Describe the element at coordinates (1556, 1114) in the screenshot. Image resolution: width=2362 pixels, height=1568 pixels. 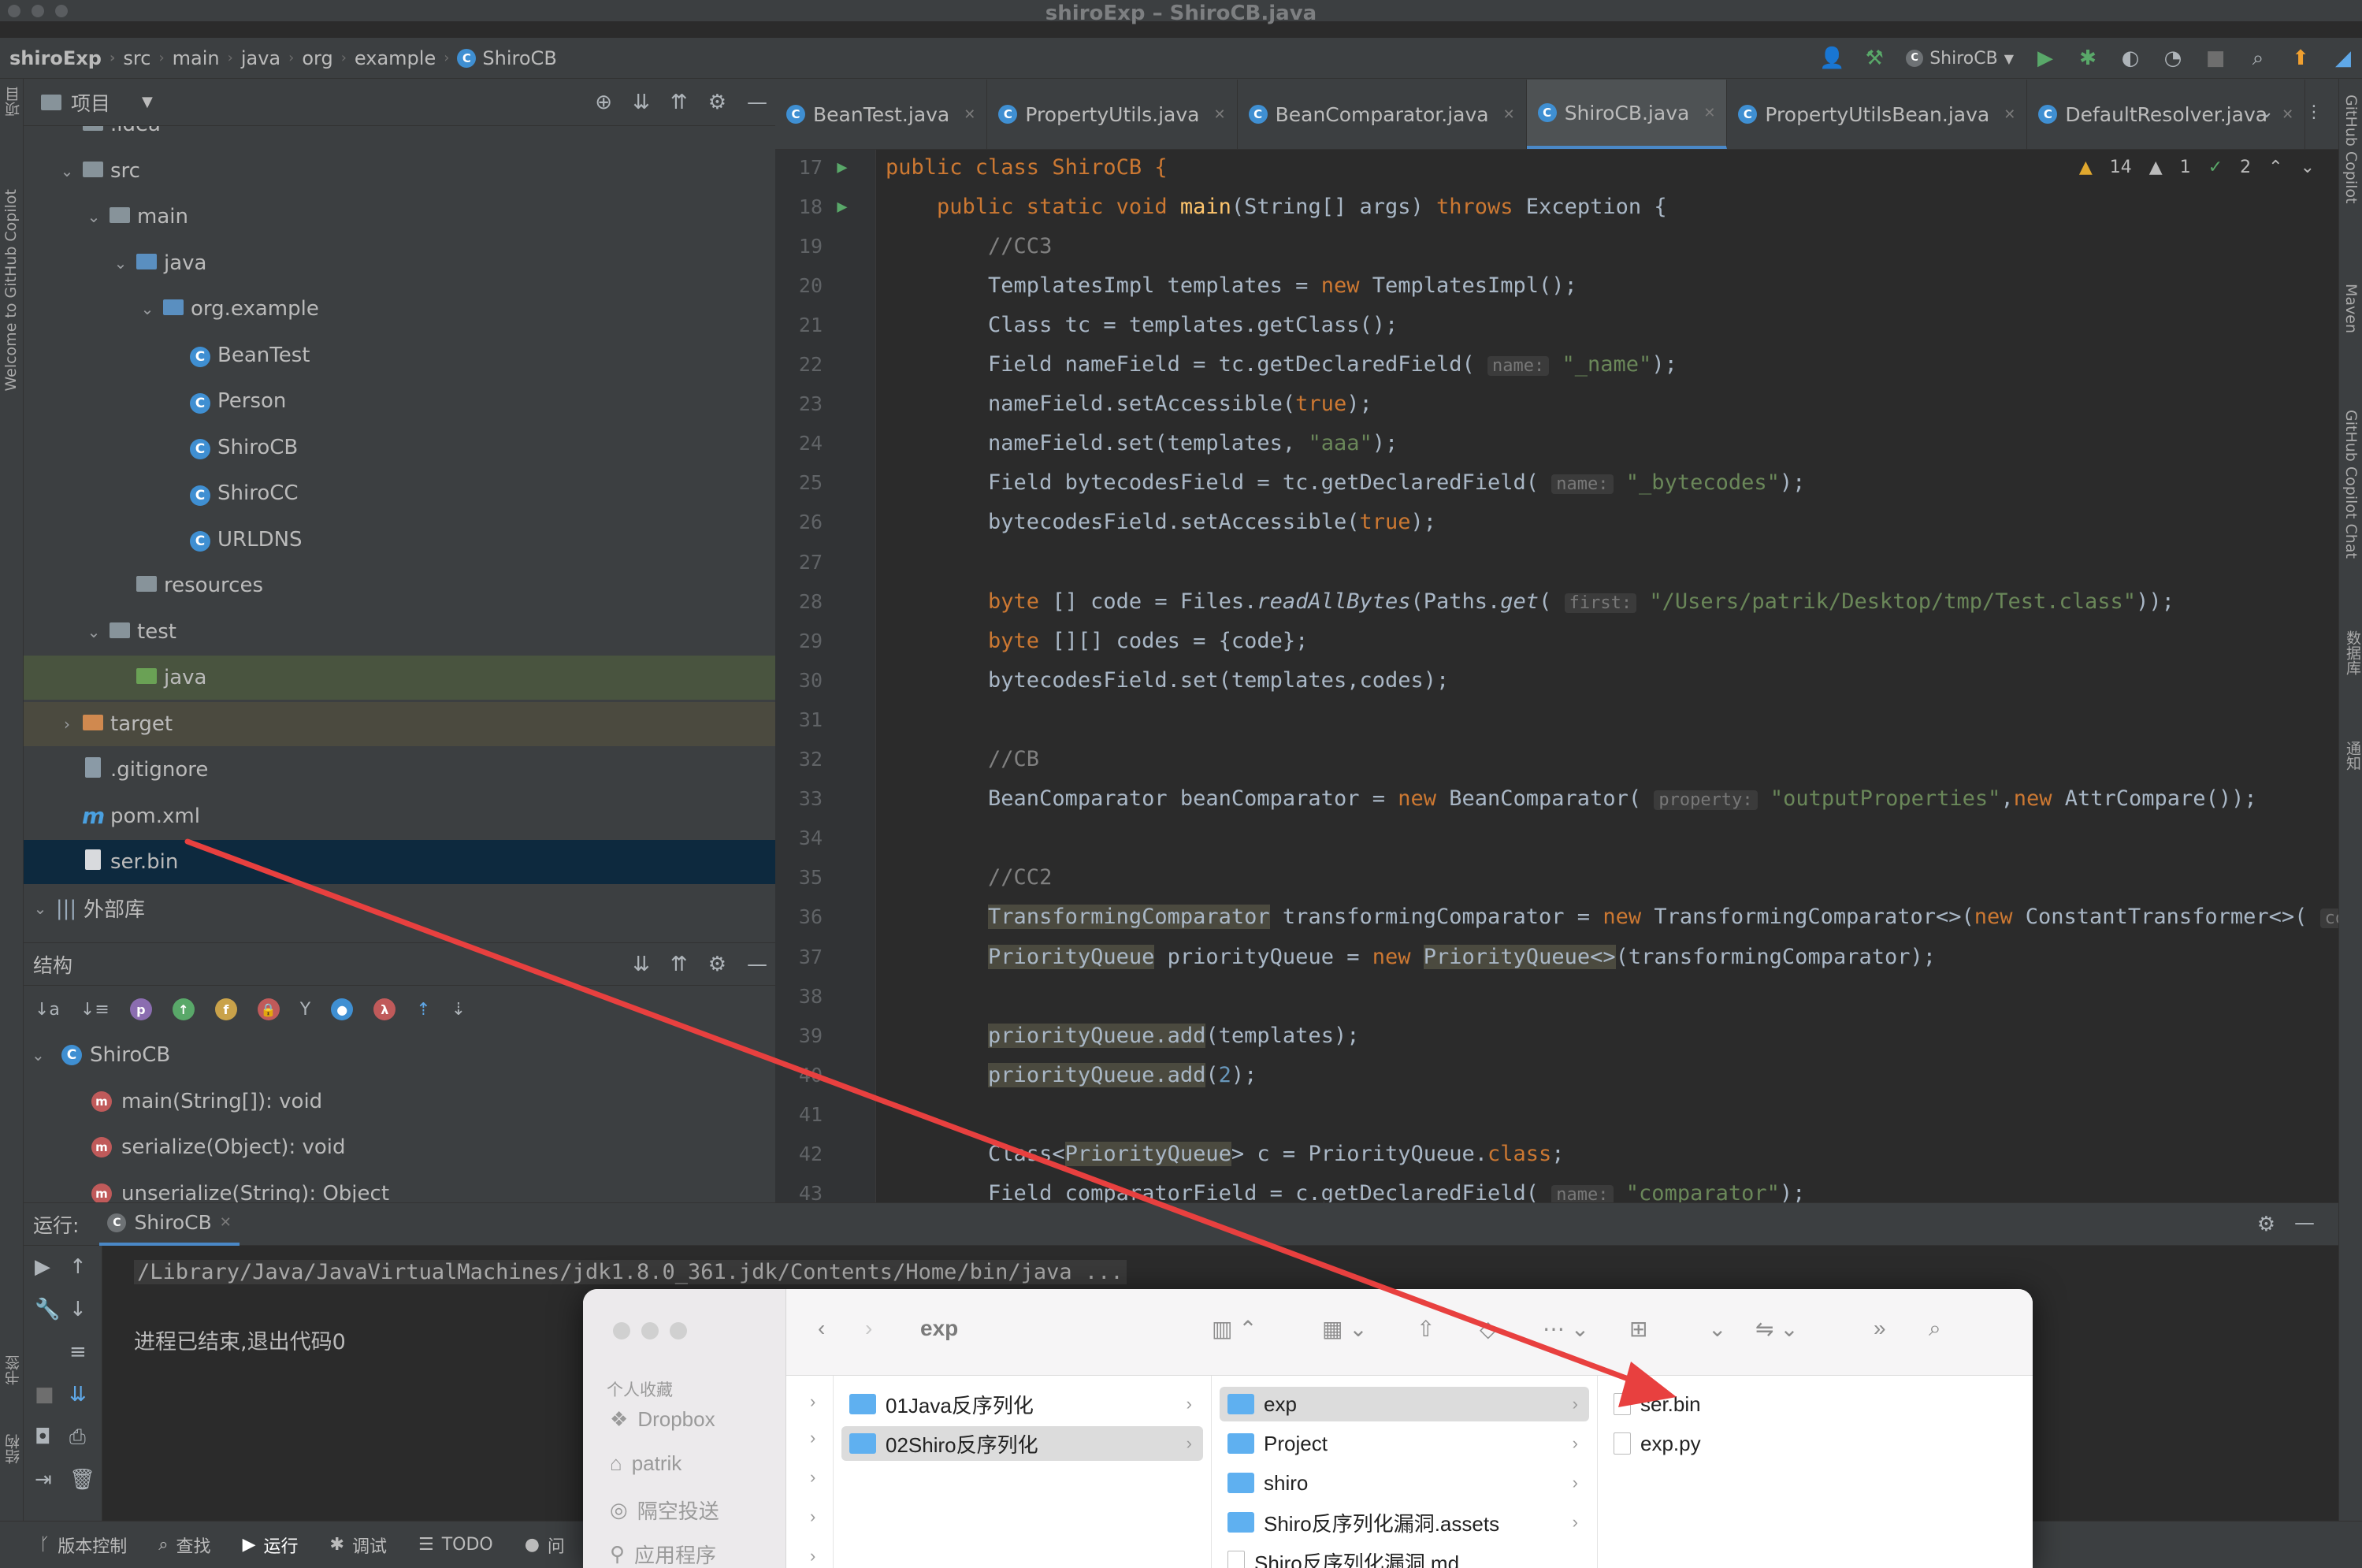
I see `code-line: 41` at that location.